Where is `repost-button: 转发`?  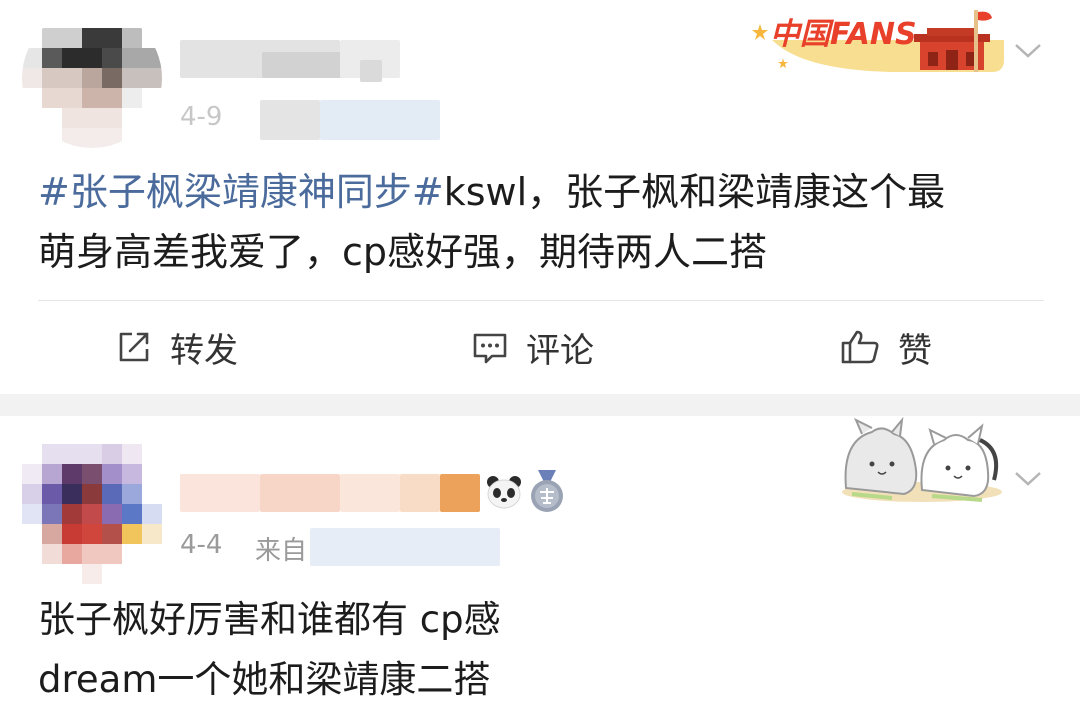 repost-button: 转发 is located at coordinates (177, 347).